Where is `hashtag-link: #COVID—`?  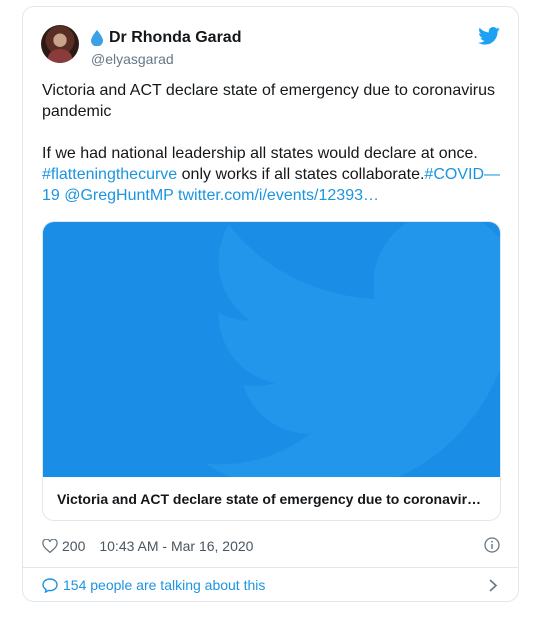
hashtag-link: #COVID— is located at coordinates (462, 174).